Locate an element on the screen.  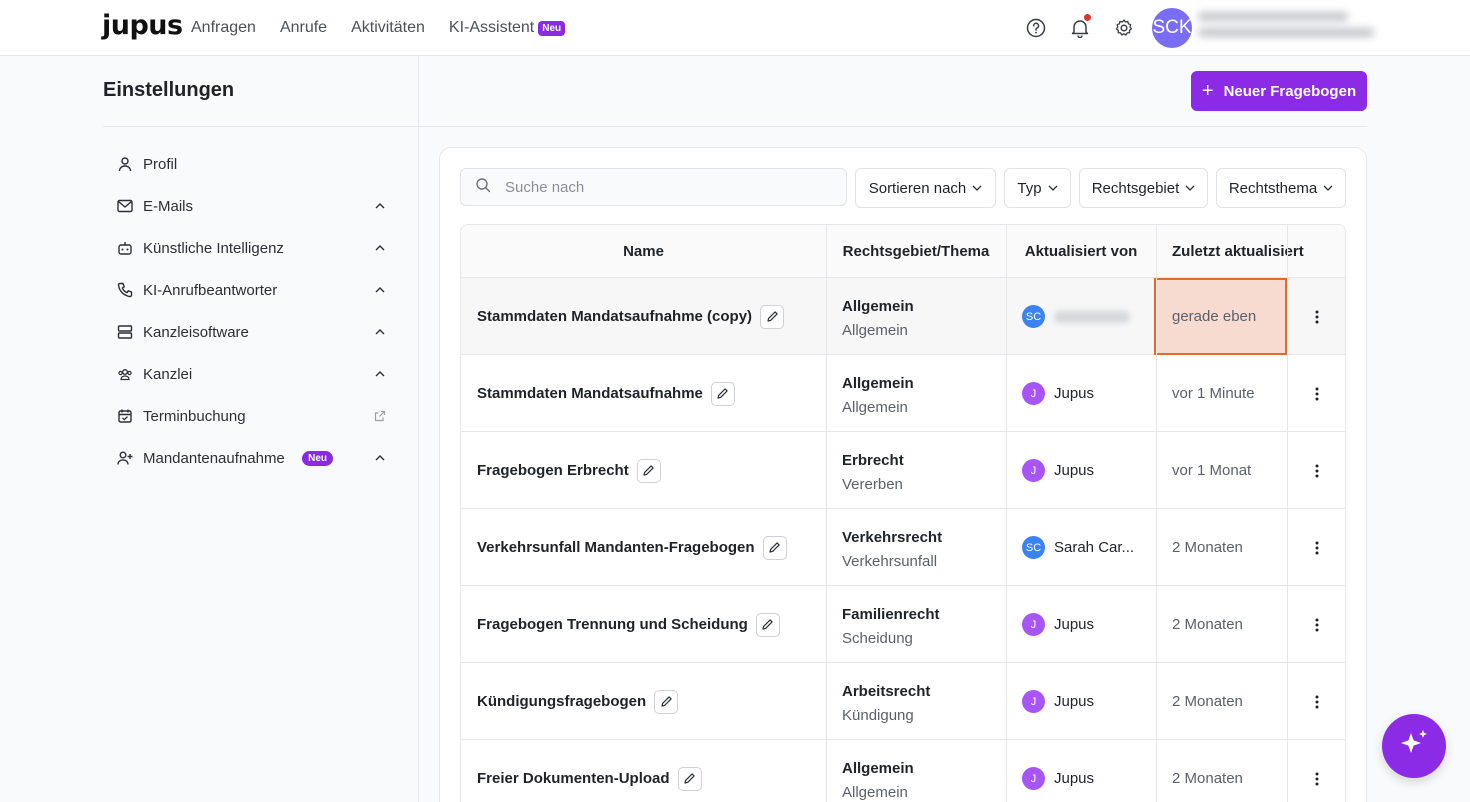
sidebar-item-ki: Künstliche Intelligenz is located at coordinates (248, 248).